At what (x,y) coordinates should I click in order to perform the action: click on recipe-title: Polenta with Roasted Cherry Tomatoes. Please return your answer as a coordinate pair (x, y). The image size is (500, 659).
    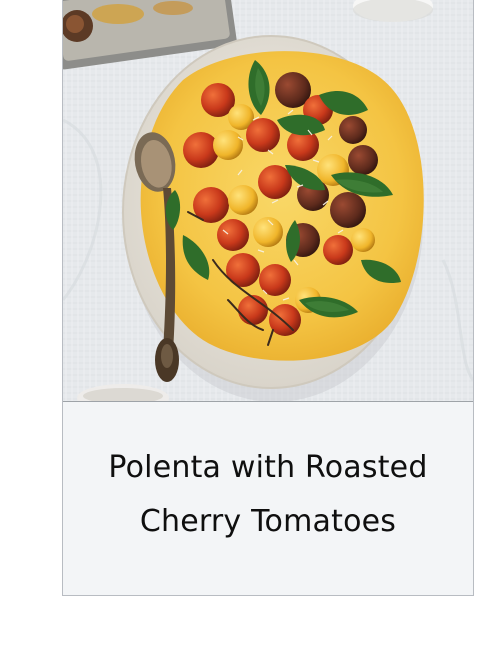
    Looking at the image, I should click on (268, 495).